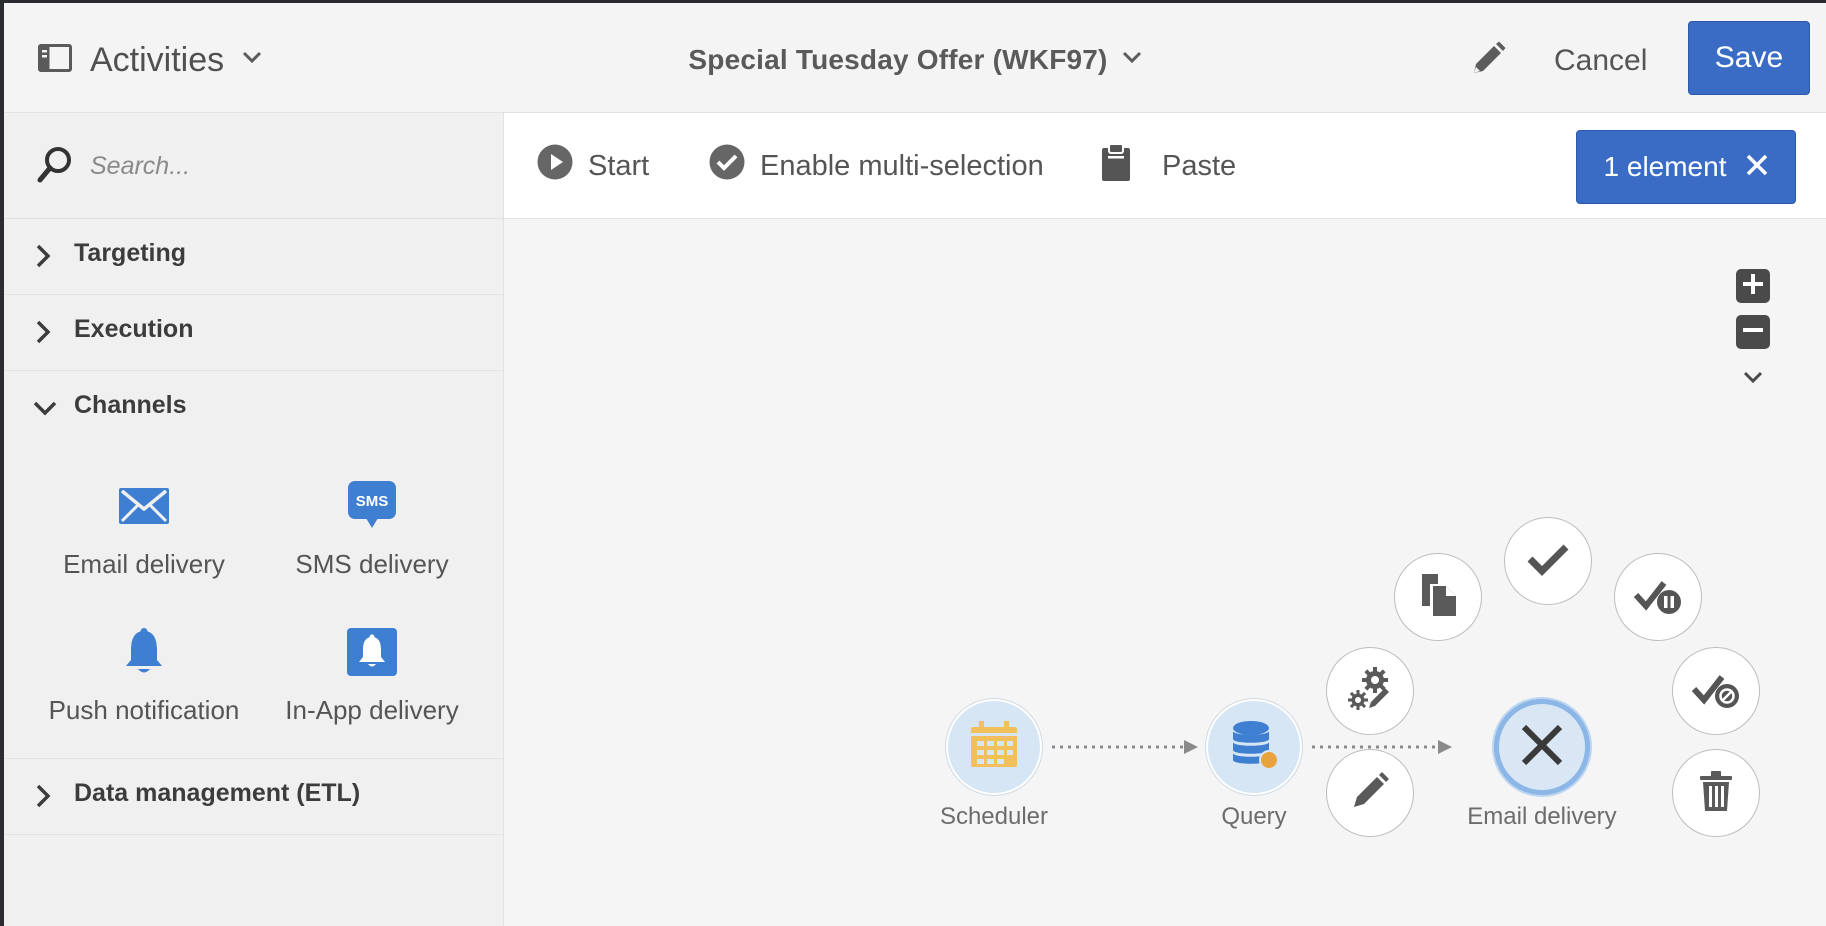 The height and width of the screenshot is (926, 1826). What do you see at coordinates (144, 688) in the screenshot?
I see `activity-push-notification: Push notification` at bounding box center [144, 688].